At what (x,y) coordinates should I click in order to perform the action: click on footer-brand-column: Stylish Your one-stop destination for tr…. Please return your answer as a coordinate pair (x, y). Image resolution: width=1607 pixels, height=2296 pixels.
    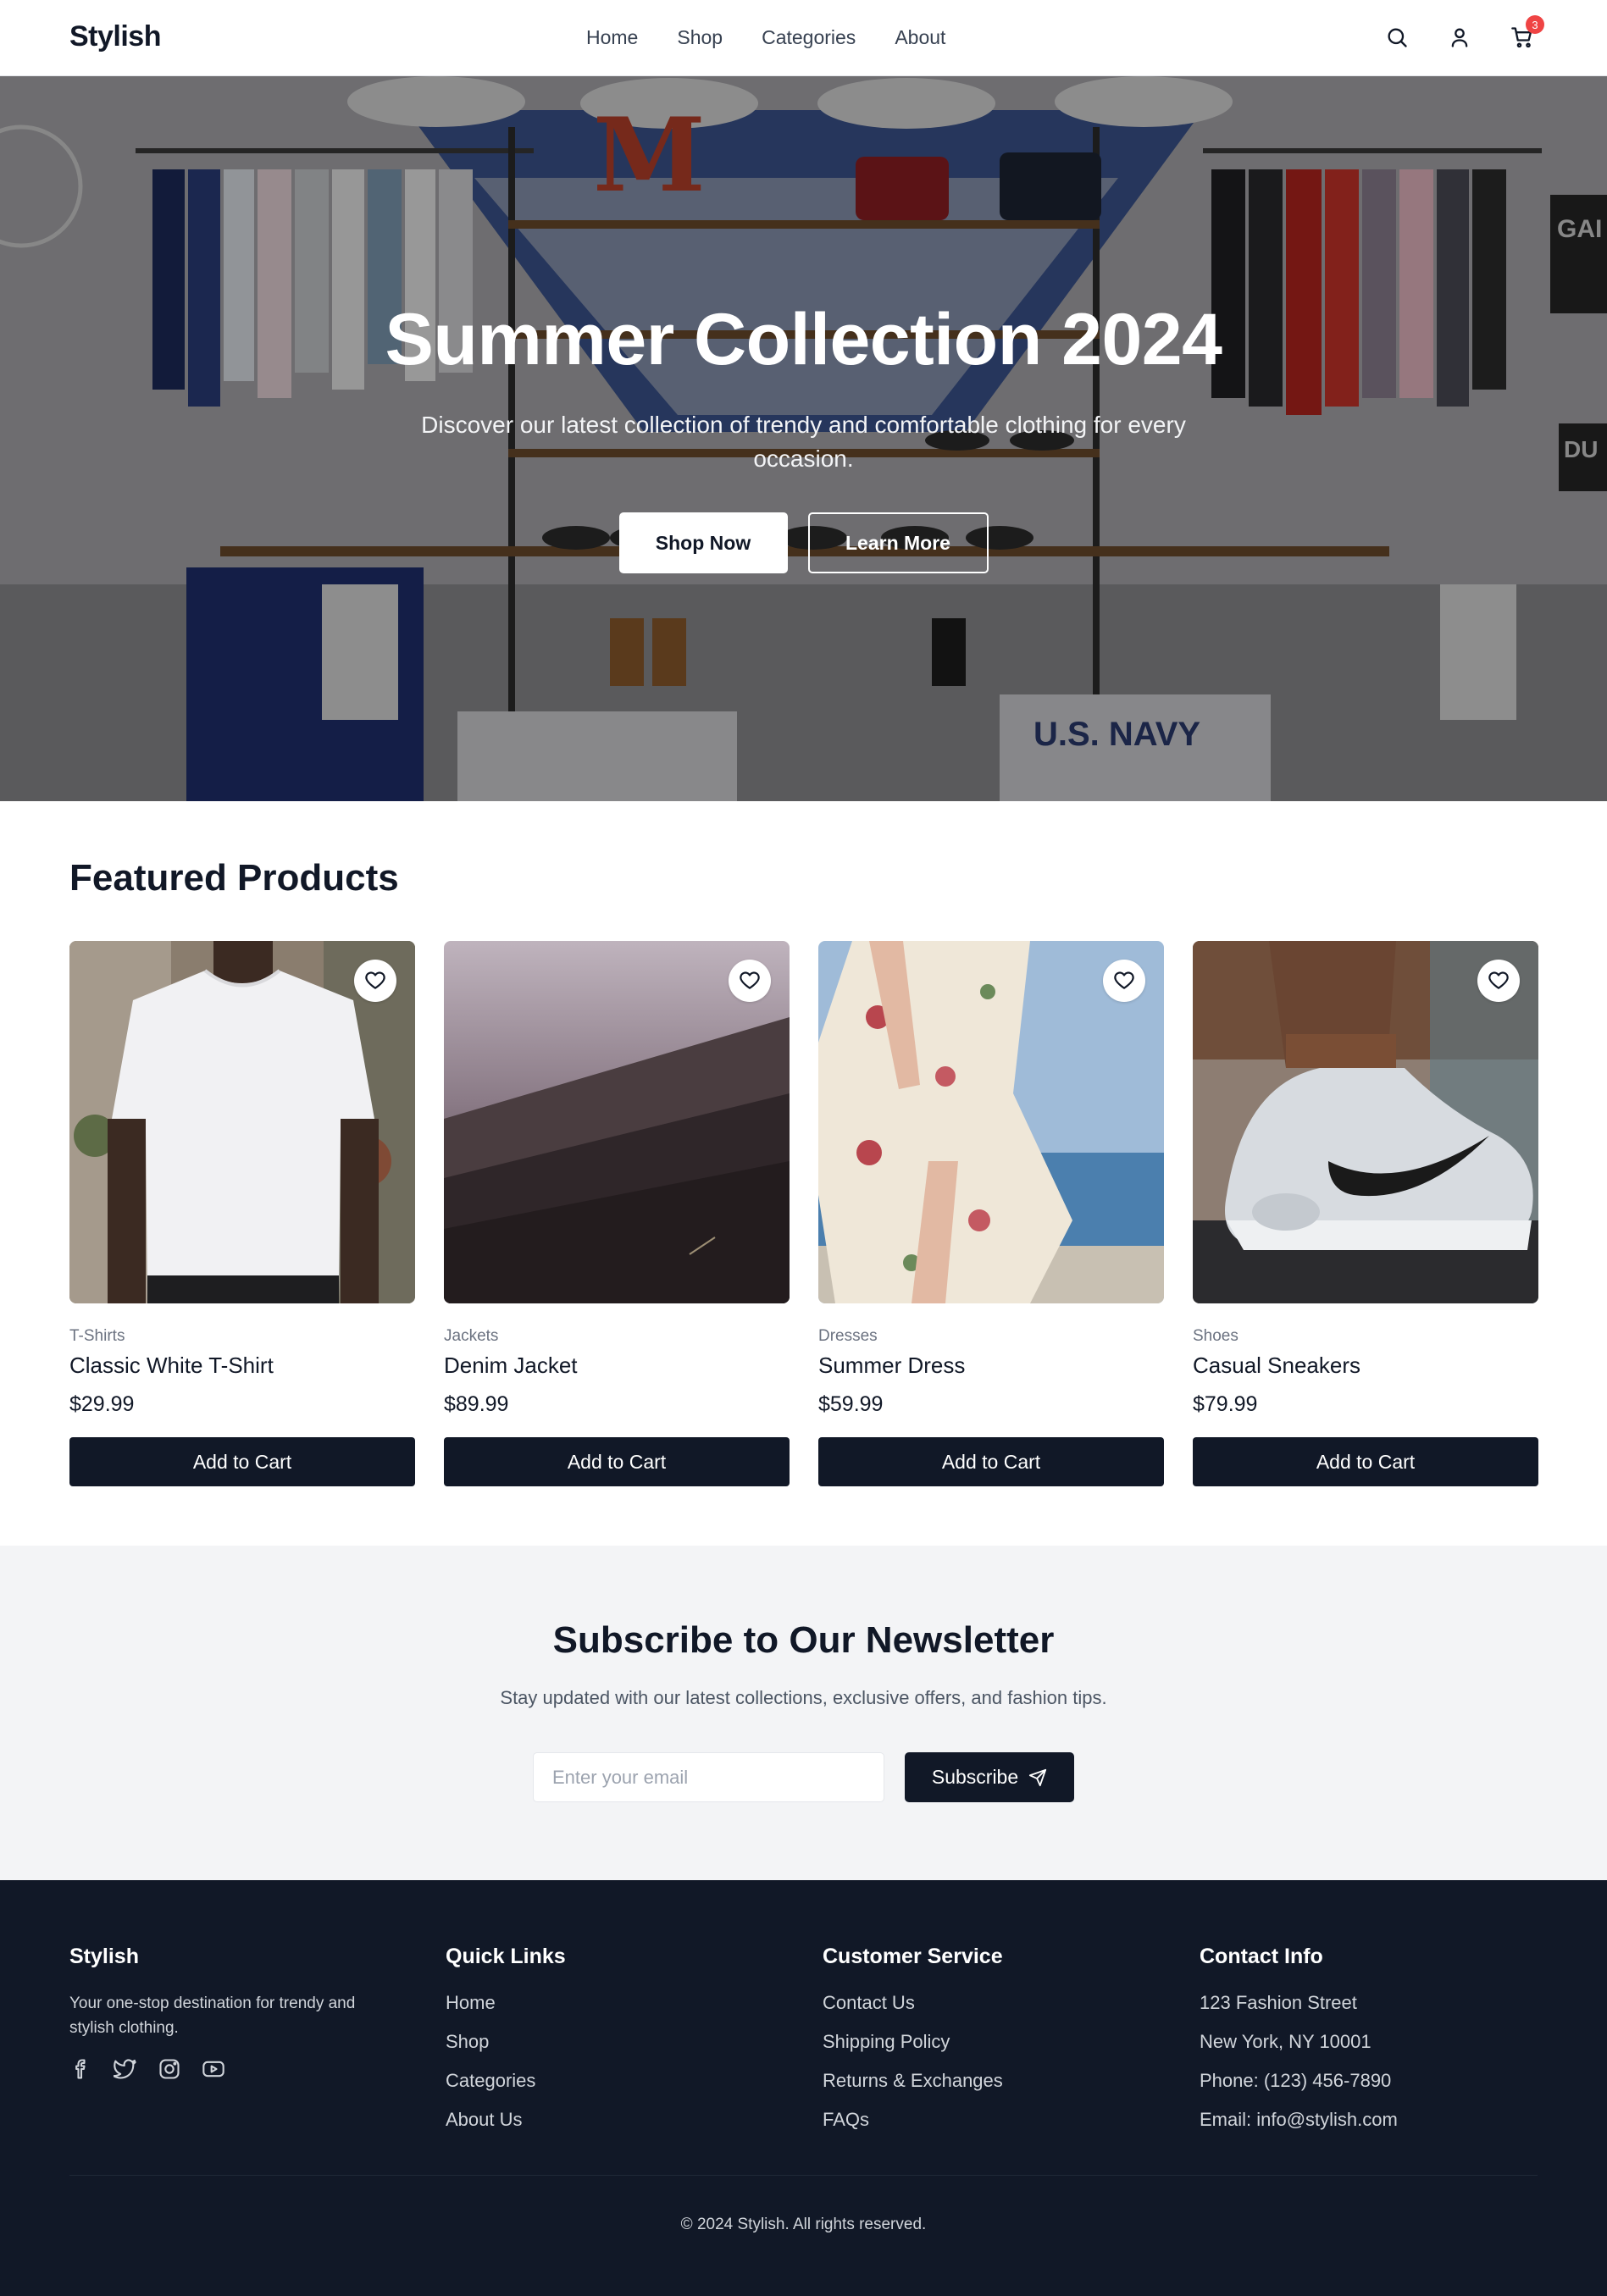
    Looking at the image, I should click on (247, 2013).